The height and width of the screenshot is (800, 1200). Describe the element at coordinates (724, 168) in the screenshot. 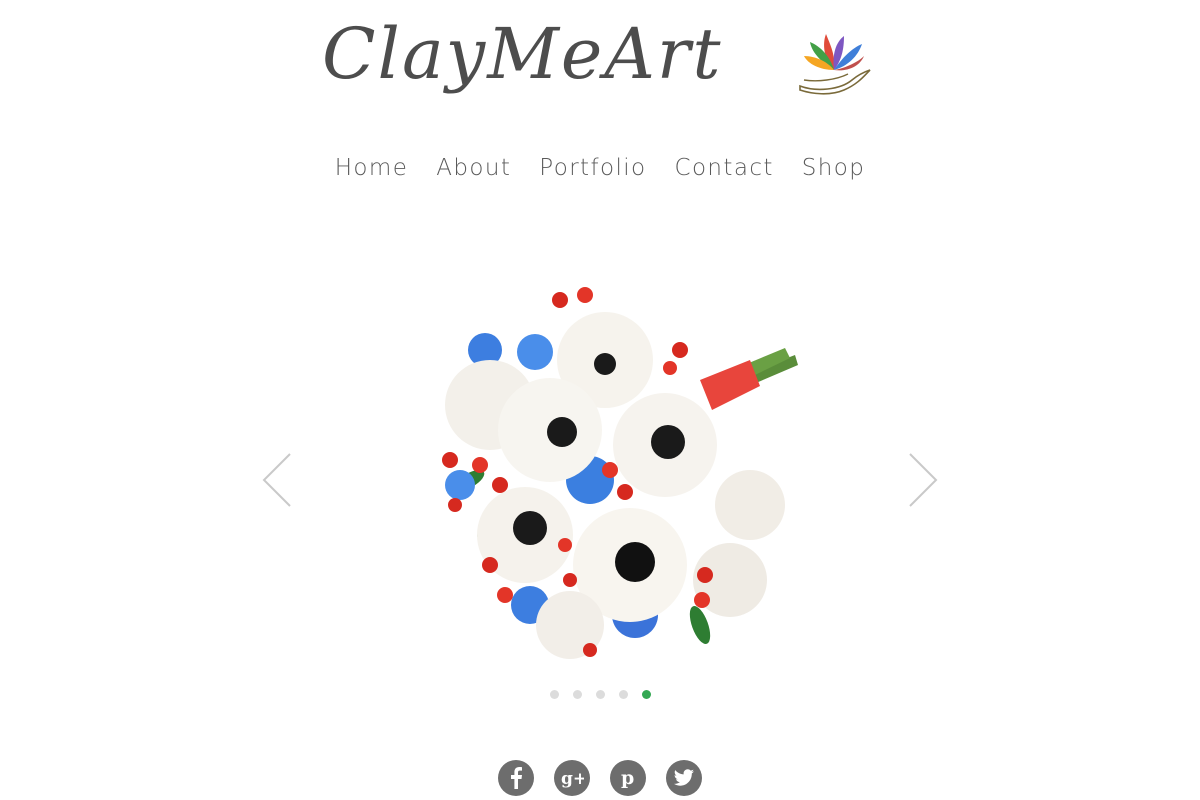

I see `nav-contact: Contact` at that location.